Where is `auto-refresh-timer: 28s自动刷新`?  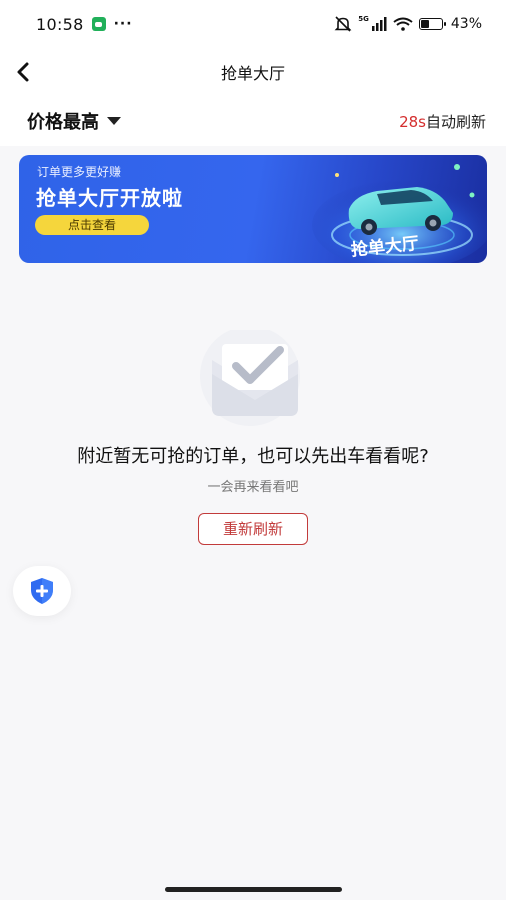 auto-refresh-timer: 28s自动刷新 is located at coordinates (442, 121).